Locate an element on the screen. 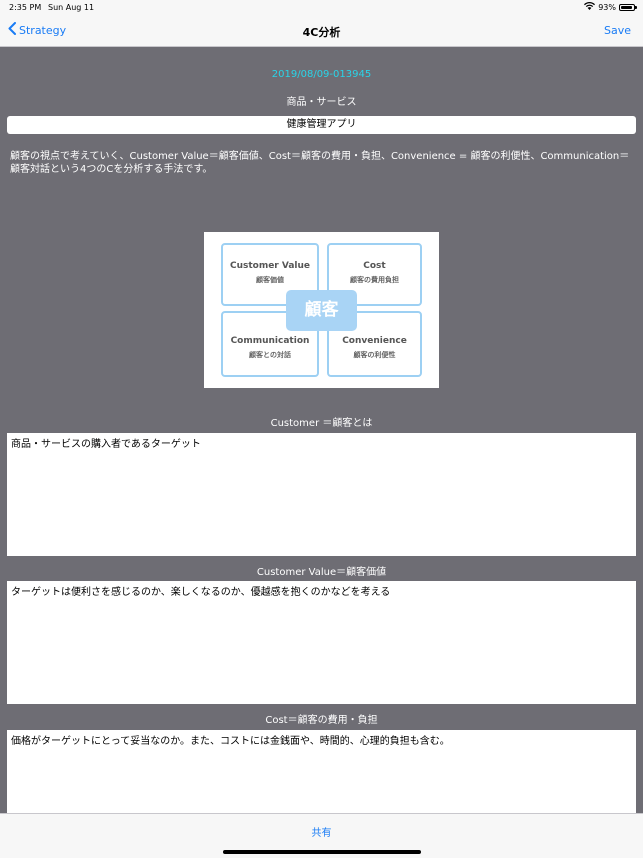 The width and height of the screenshot is (643, 858). wifi-icon is located at coordinates (590, 7).